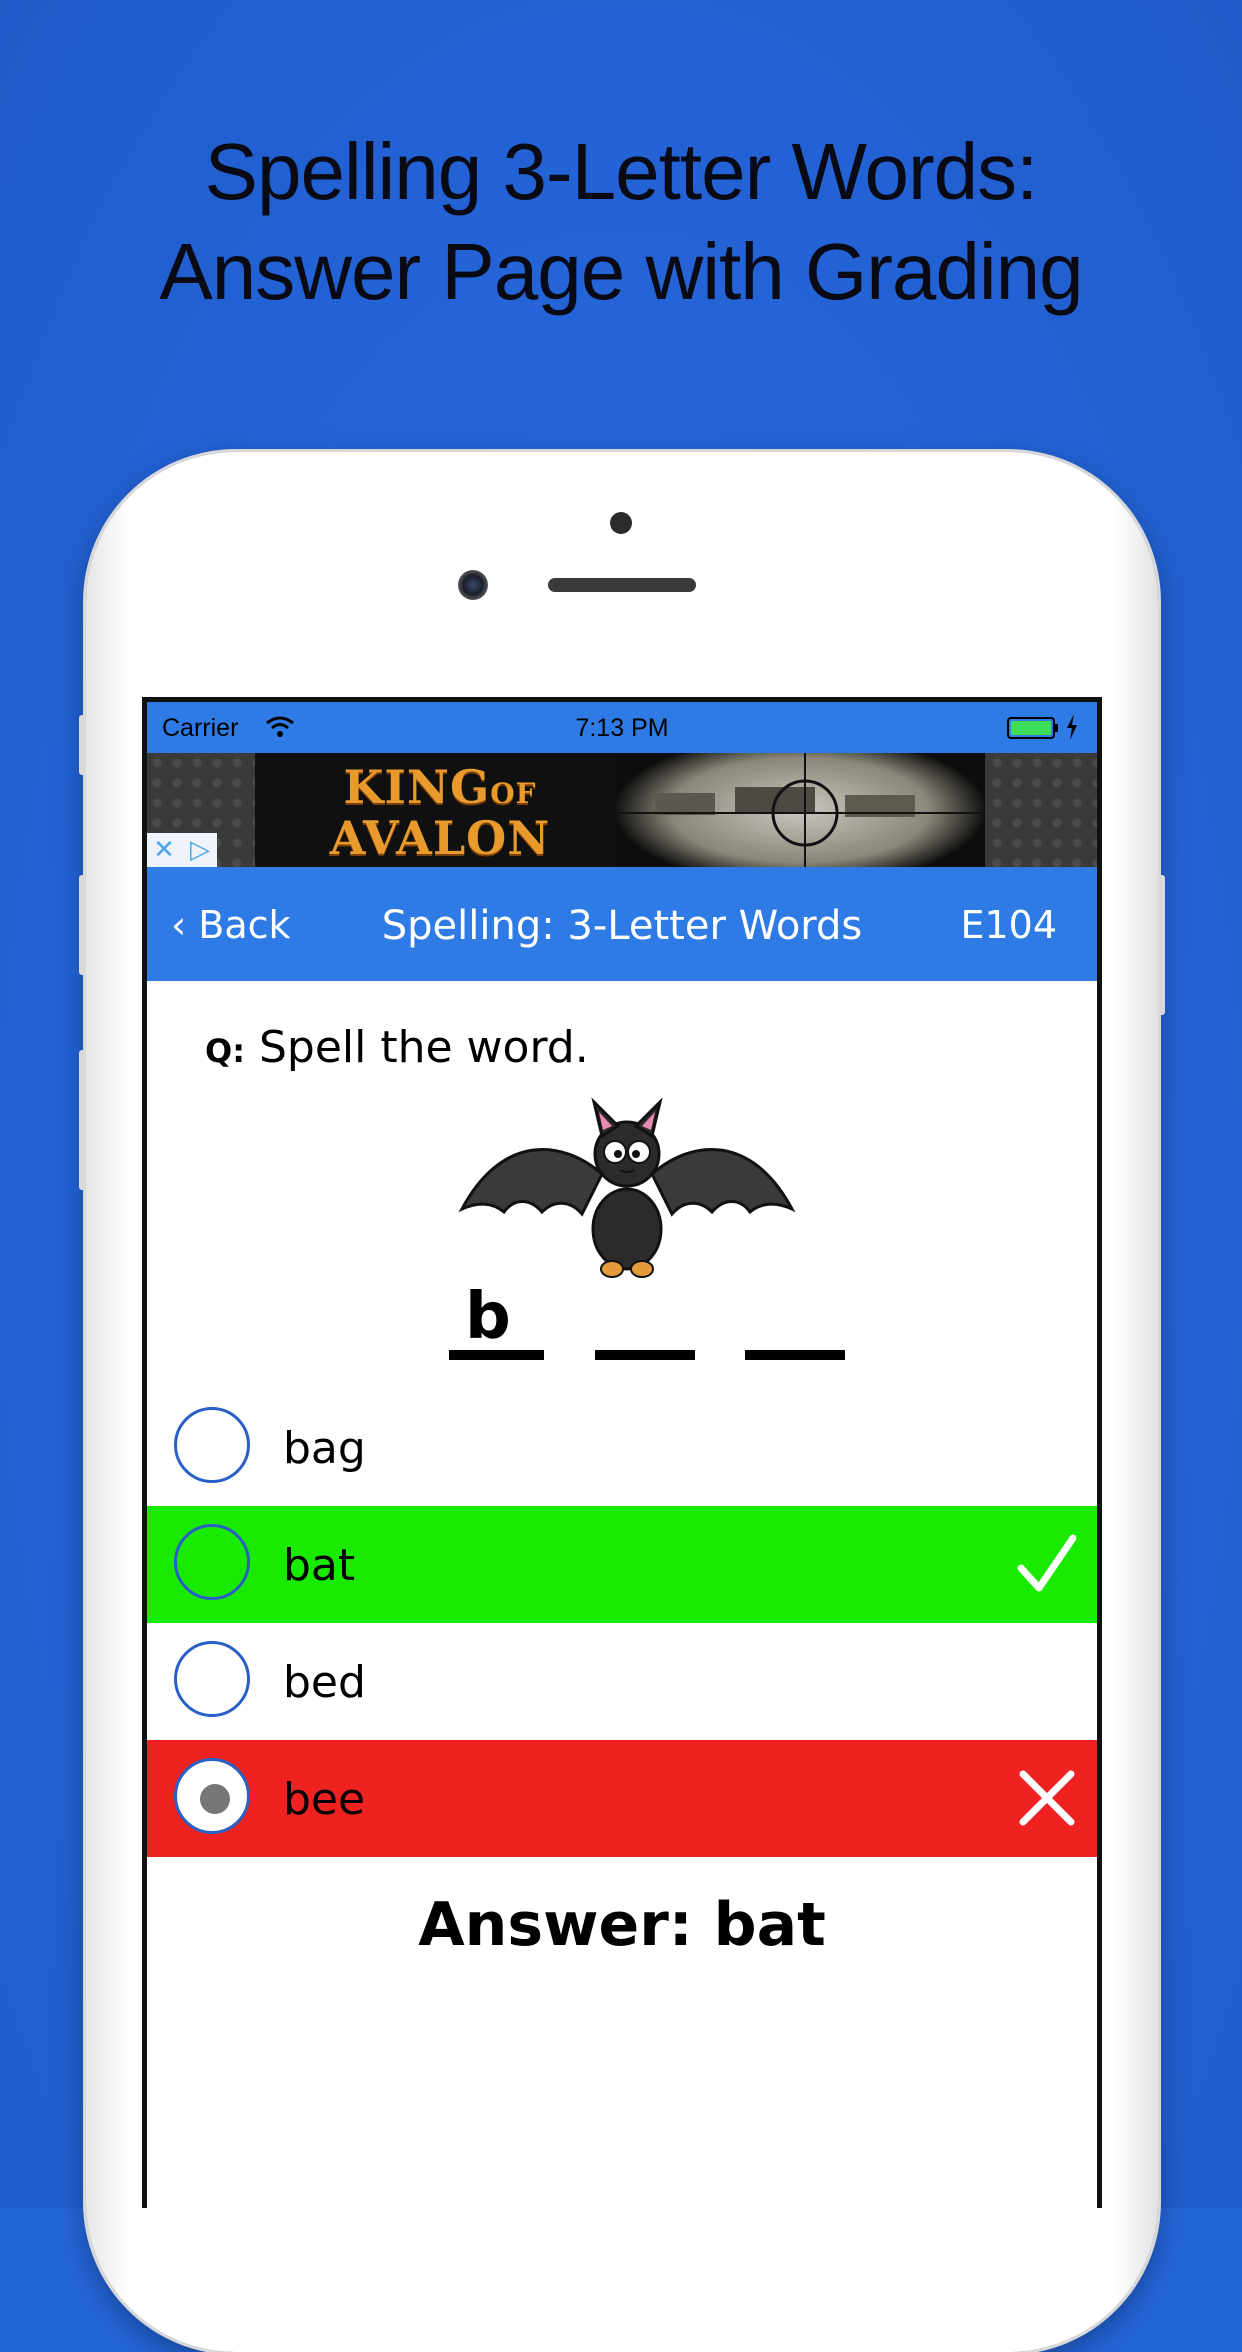  Describe the element at coordinates (164, 850) in the screenshot. I see `ad-close-icon: ✕` at that location.